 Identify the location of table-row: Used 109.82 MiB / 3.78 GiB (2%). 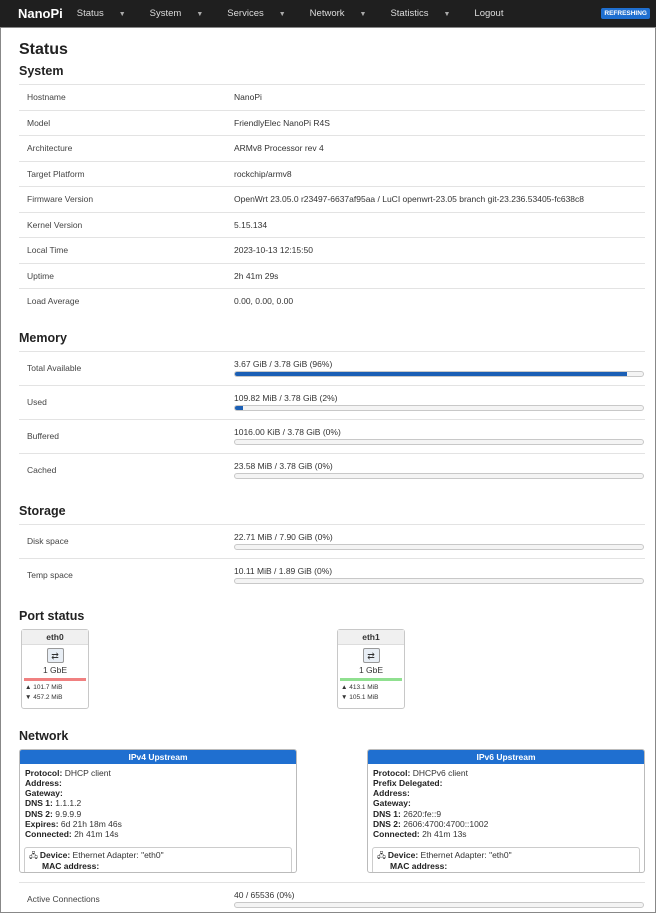
(332, 401).